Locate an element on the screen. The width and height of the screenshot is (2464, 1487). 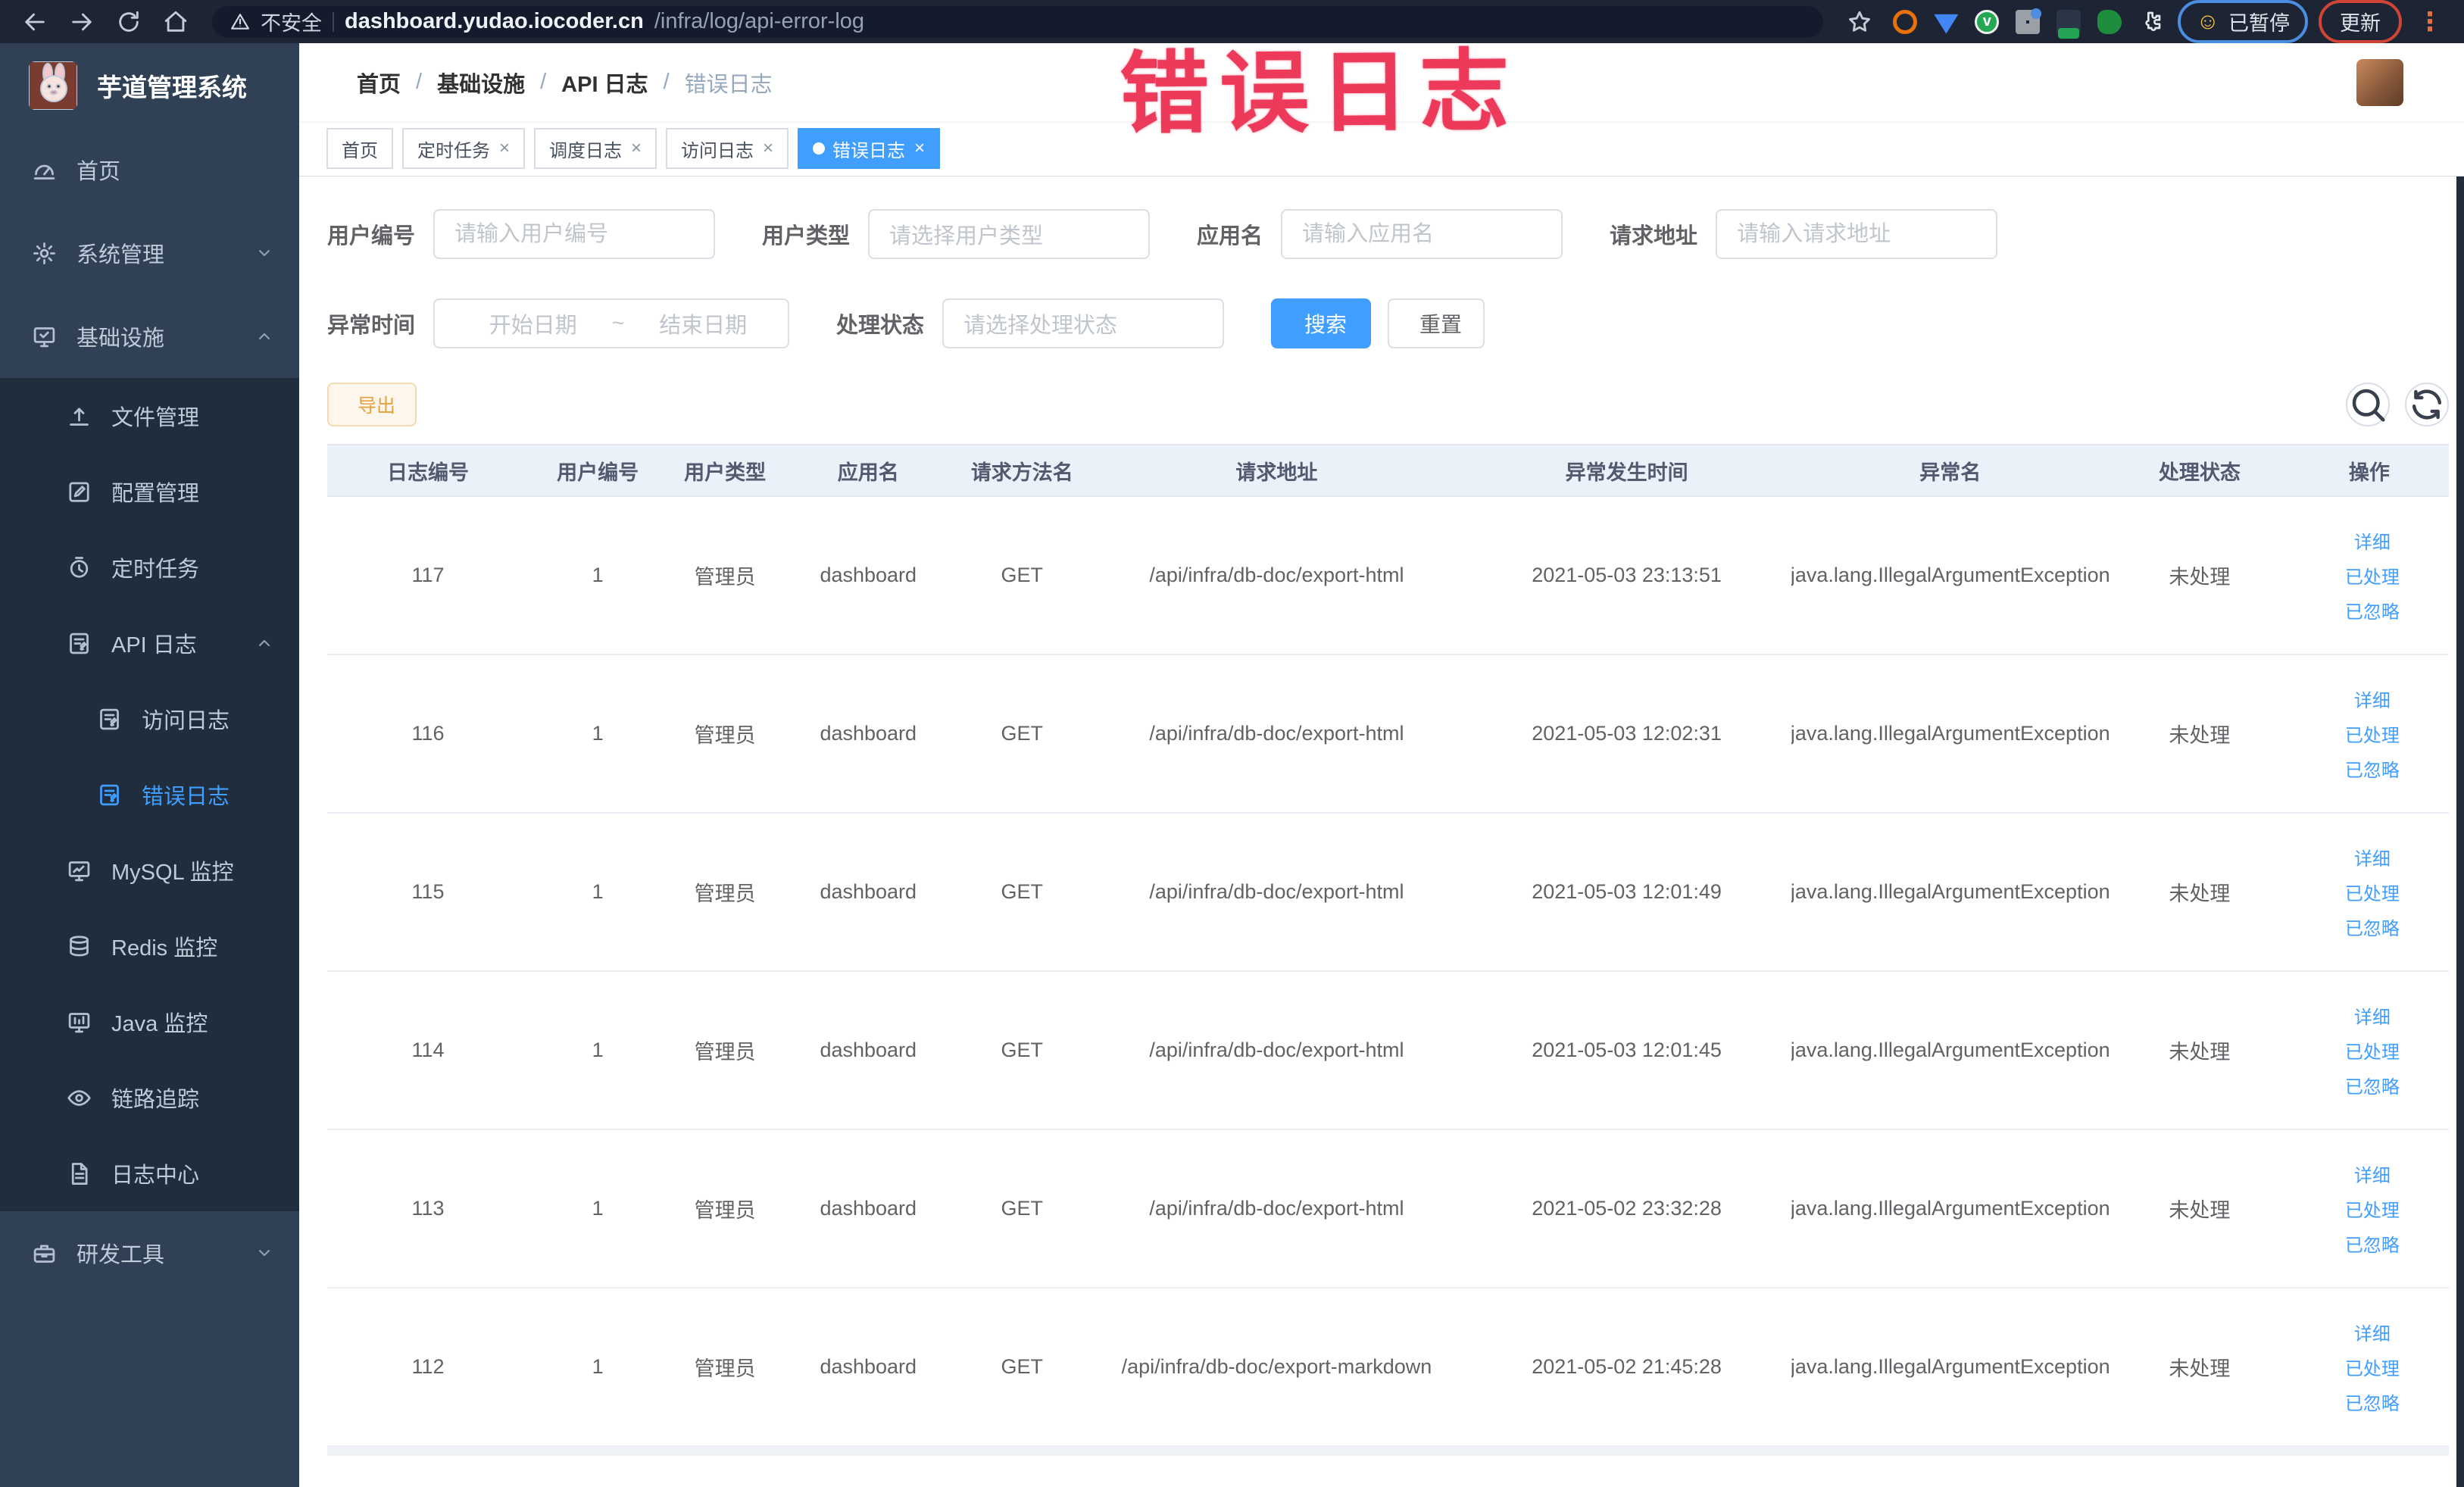
breadcrumb: 首页 / 基础设施 / API 日志 / 错误日志 is located at coordinates (565, 82).